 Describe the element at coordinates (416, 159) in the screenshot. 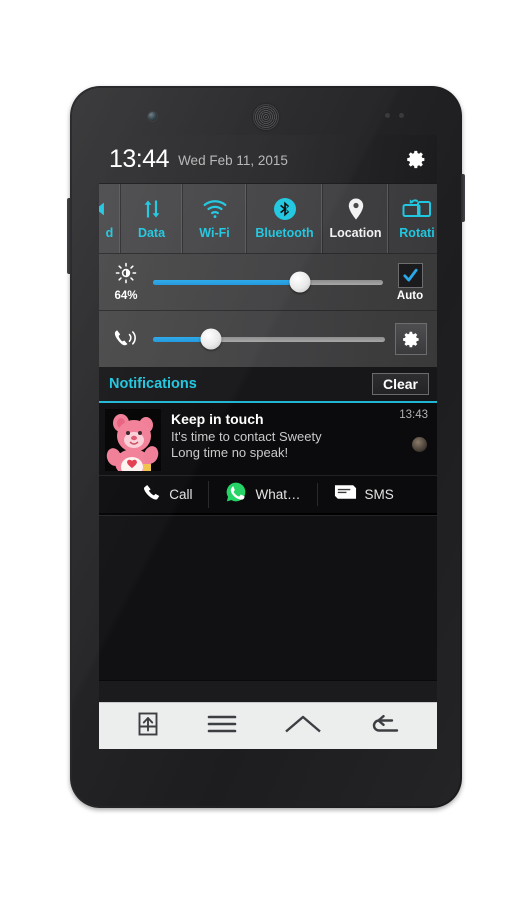

I see `gear-icon` at that location.